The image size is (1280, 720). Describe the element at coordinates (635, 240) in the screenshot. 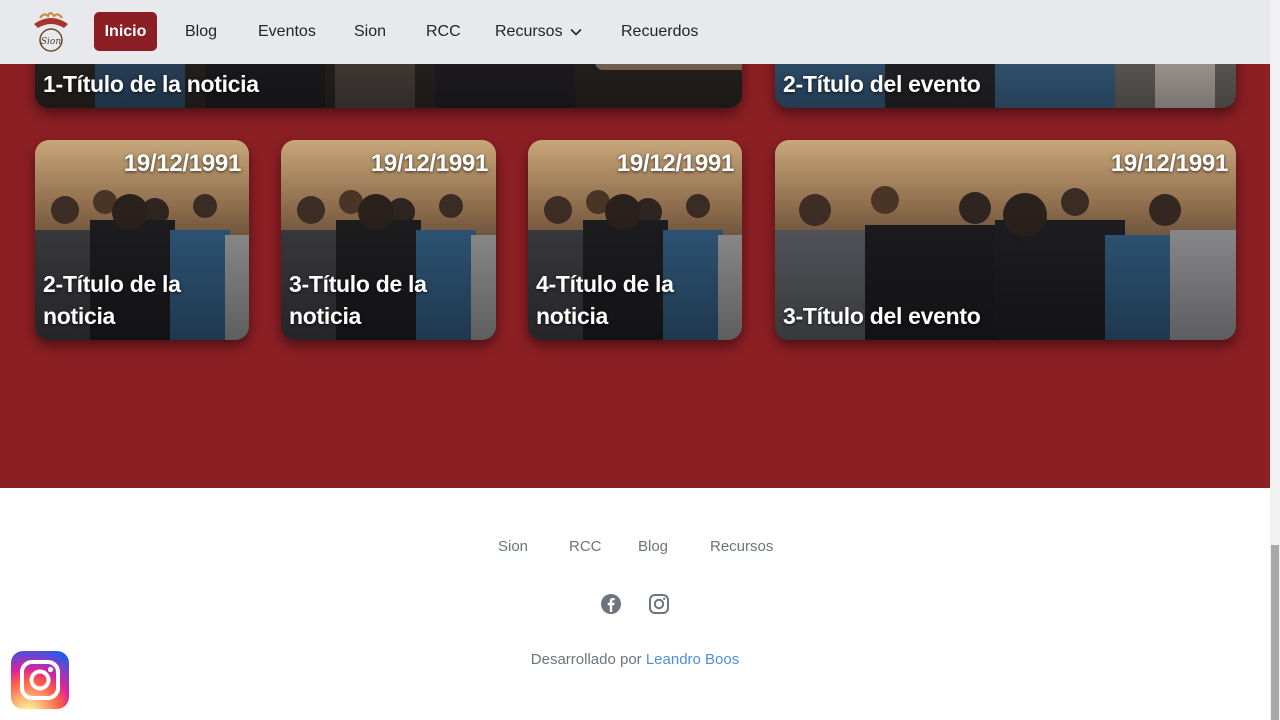

I see `news-card-4: 19/12/1991 4-Título de la noticia` at that location.